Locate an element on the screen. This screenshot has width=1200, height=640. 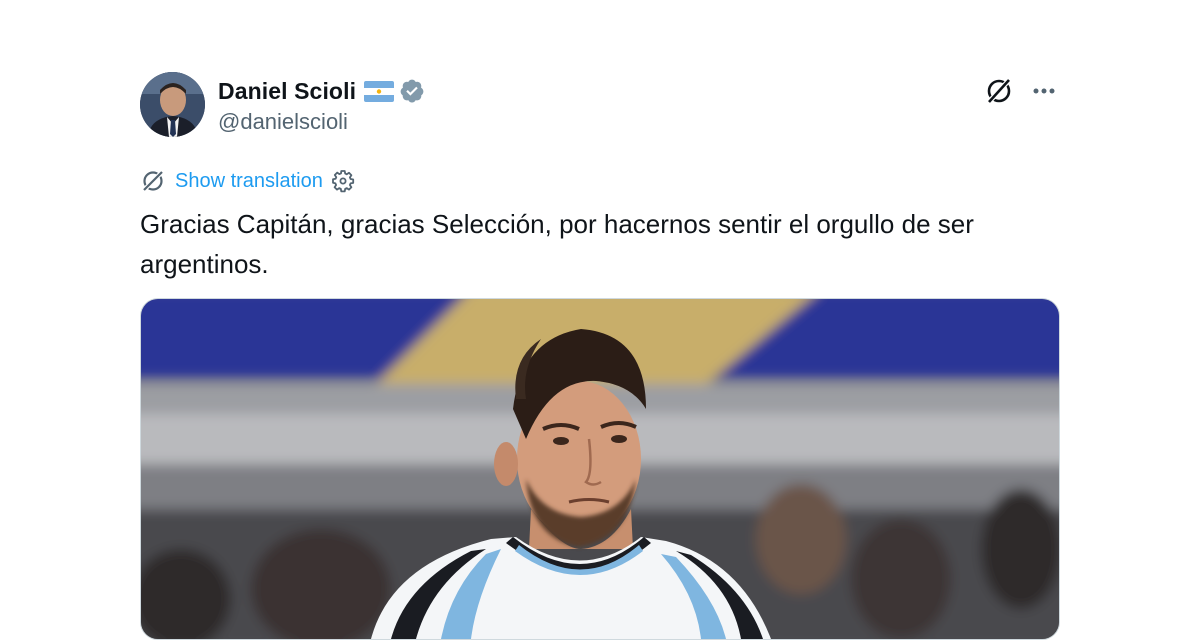
gear-icon is located at coordinates (343, 181).